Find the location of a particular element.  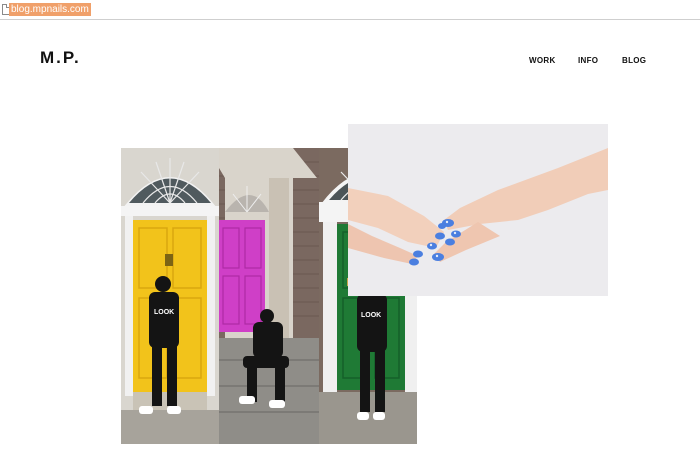

nails-photo is located at coordinates (478, 210).